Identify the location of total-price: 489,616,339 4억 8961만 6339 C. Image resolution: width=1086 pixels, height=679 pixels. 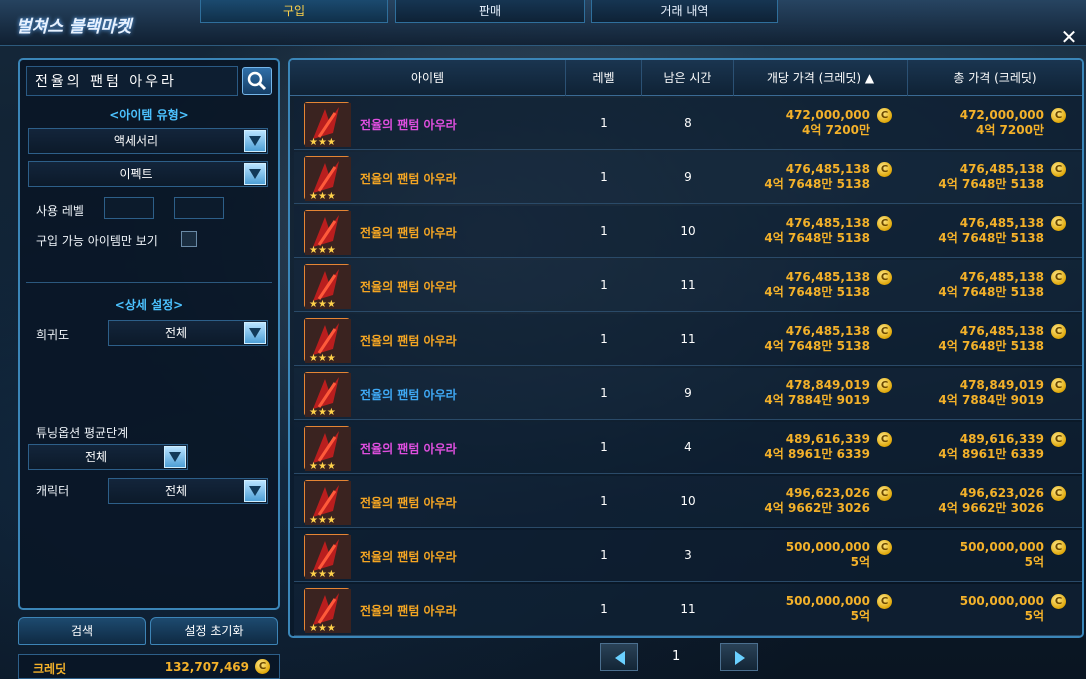
(975, 447).